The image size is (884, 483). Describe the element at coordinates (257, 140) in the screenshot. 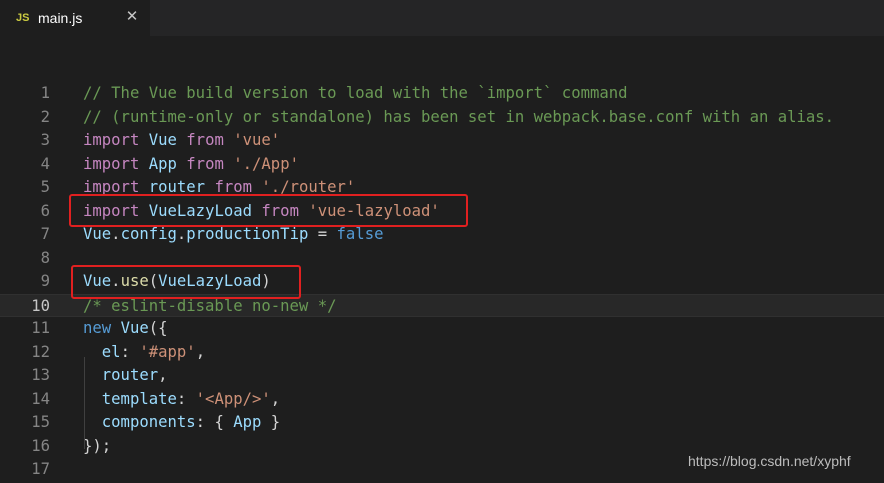

I see `code-token: 'vue'` at that location.